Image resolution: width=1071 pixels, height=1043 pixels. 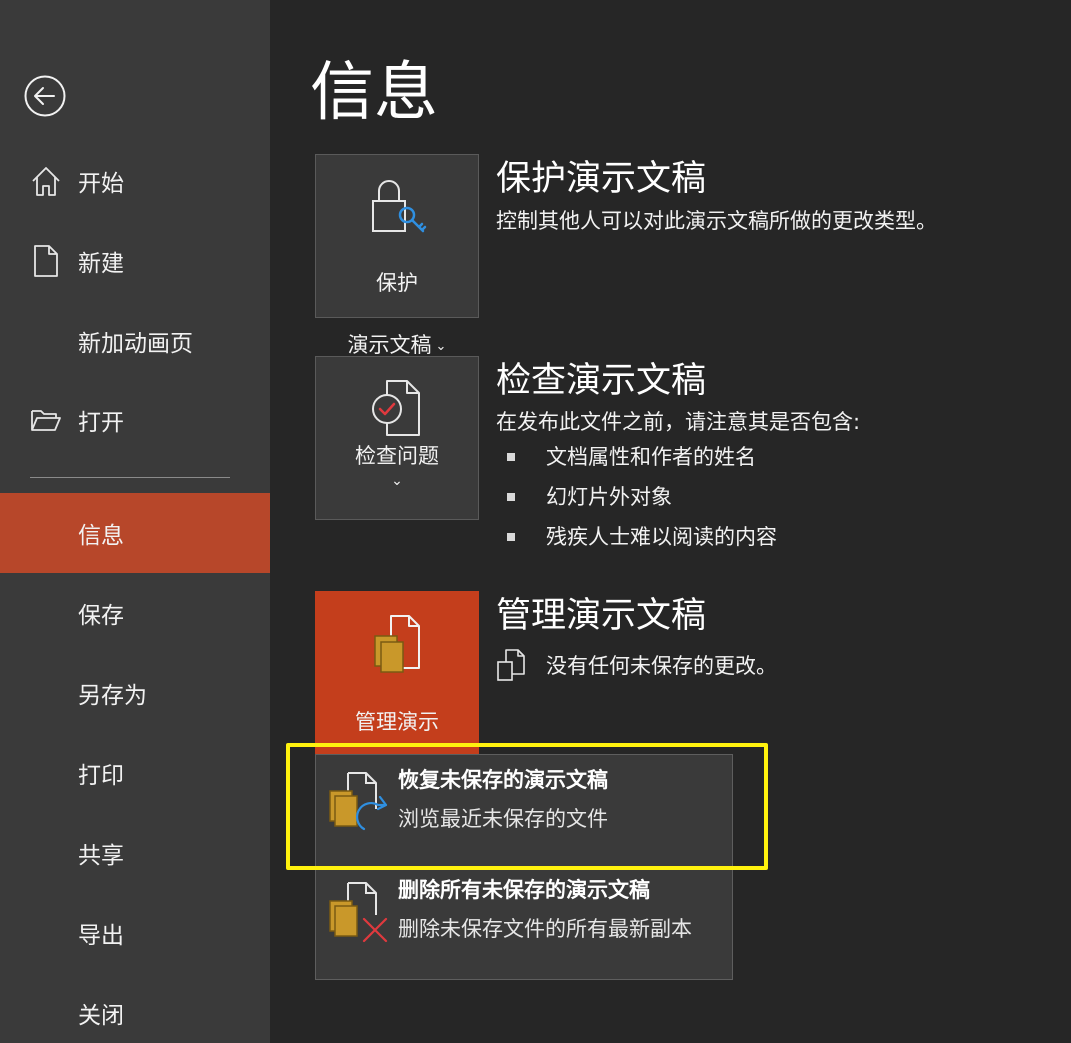 What do you see at coordinates (527, 806) in the screenshot?
I see `highlight-annotation` at bounding box center [527, 806].